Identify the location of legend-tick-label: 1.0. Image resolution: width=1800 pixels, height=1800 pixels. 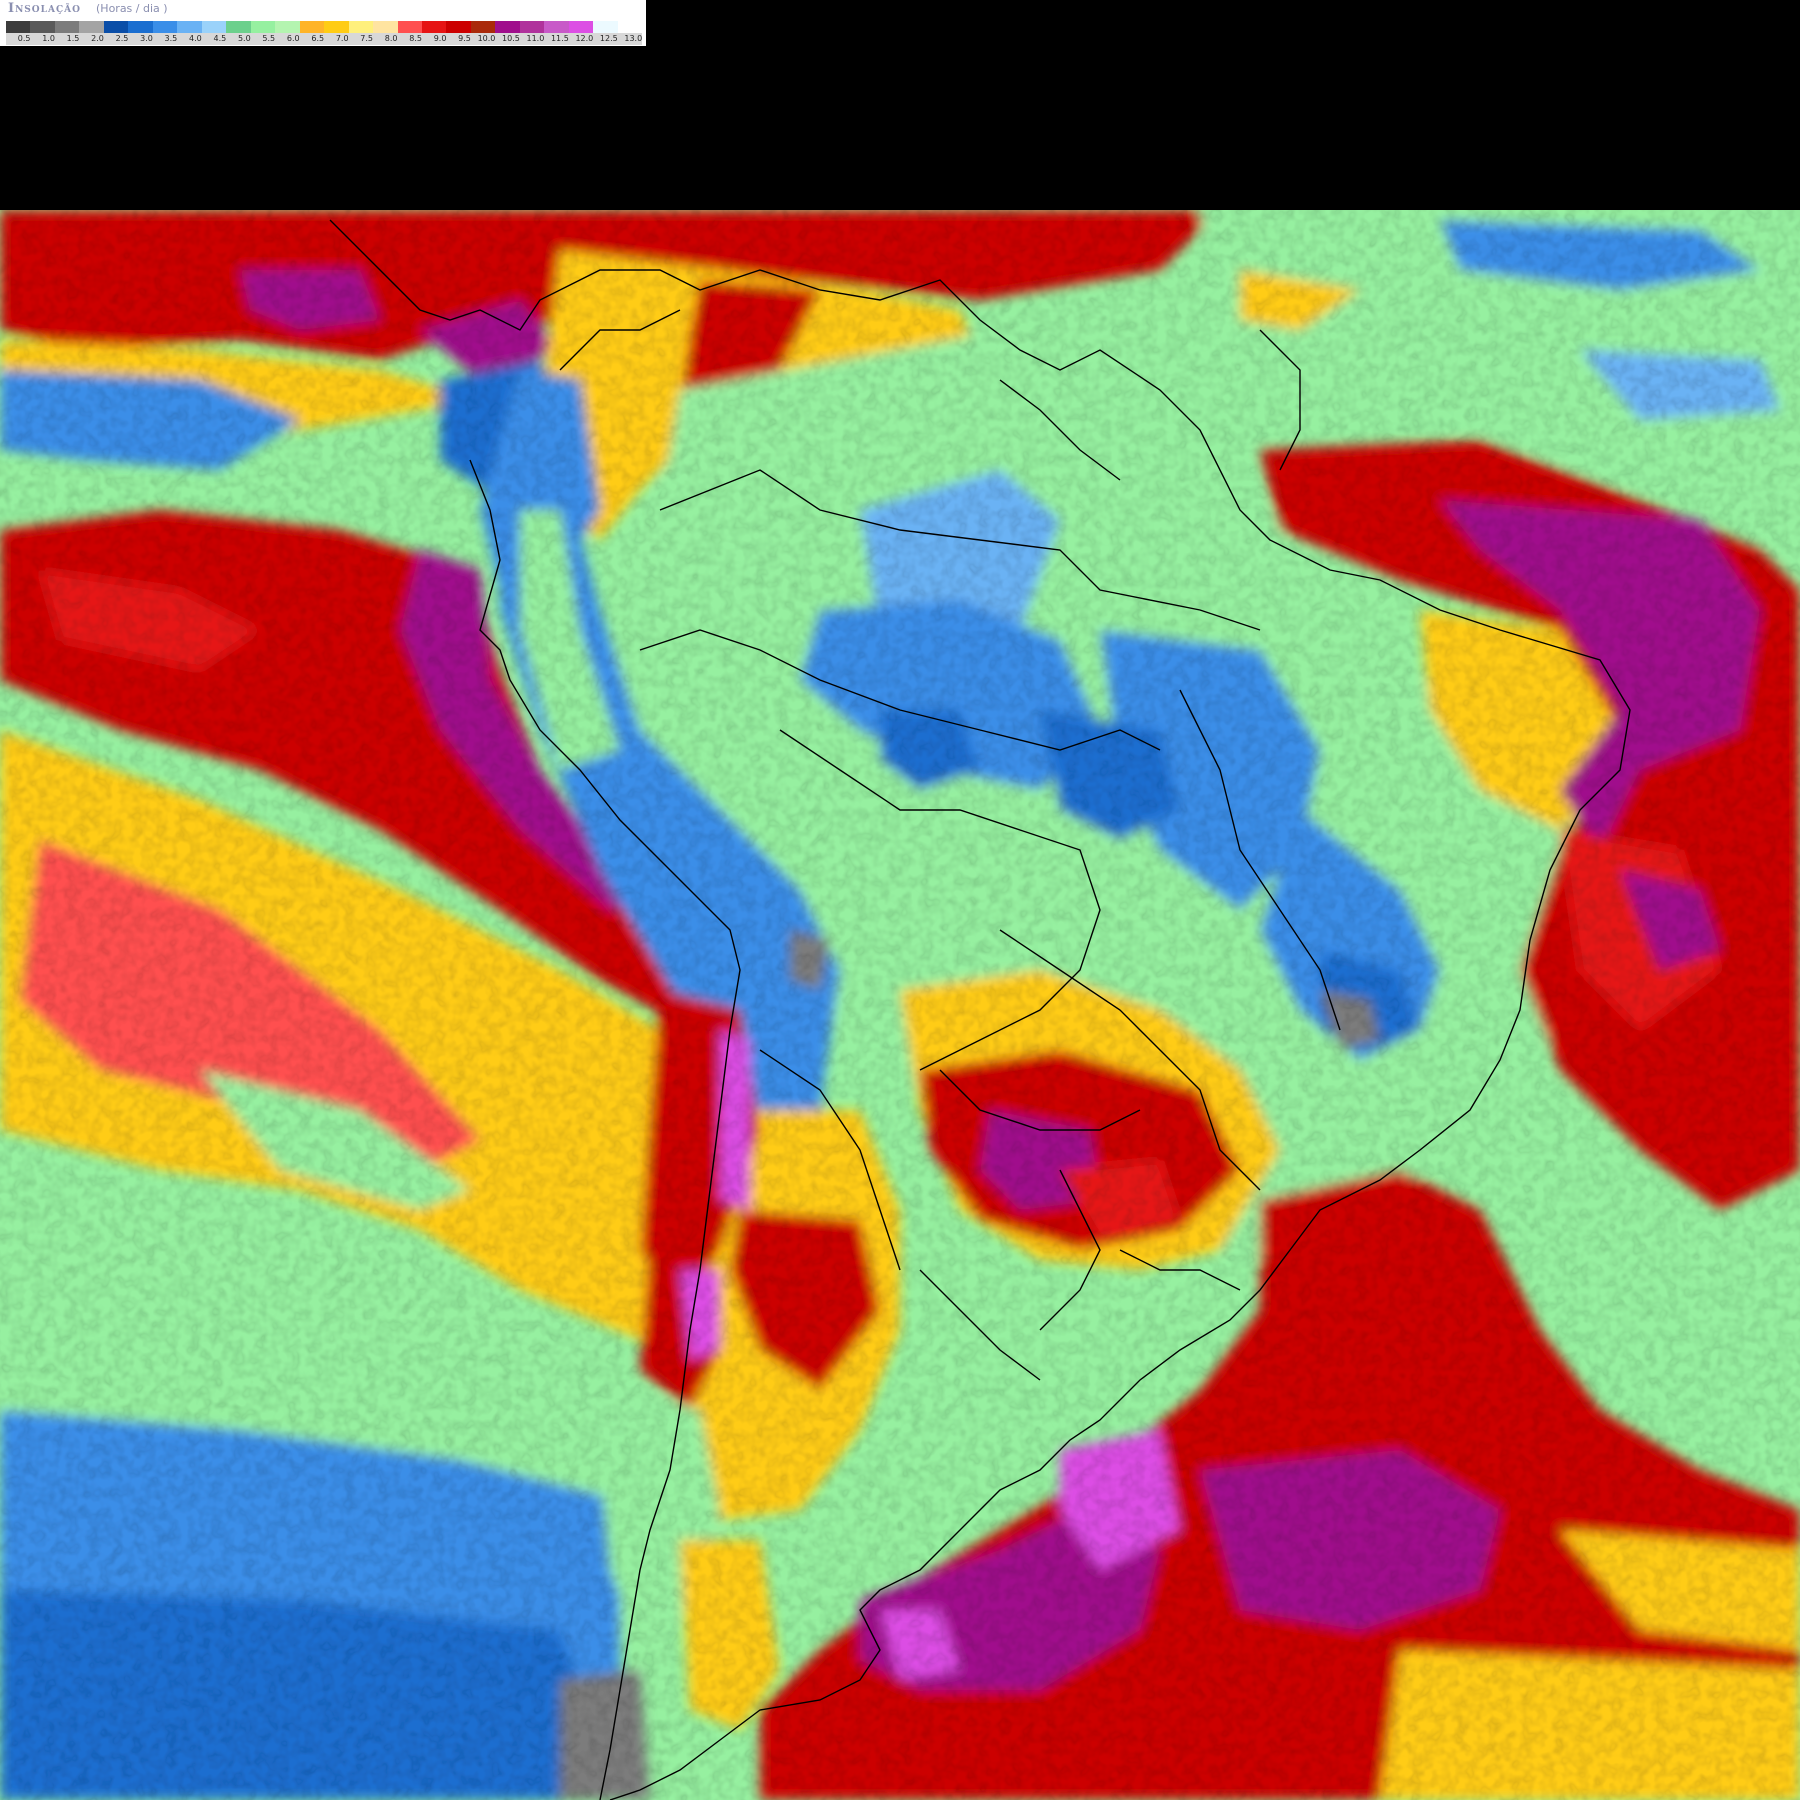
(48, 38).